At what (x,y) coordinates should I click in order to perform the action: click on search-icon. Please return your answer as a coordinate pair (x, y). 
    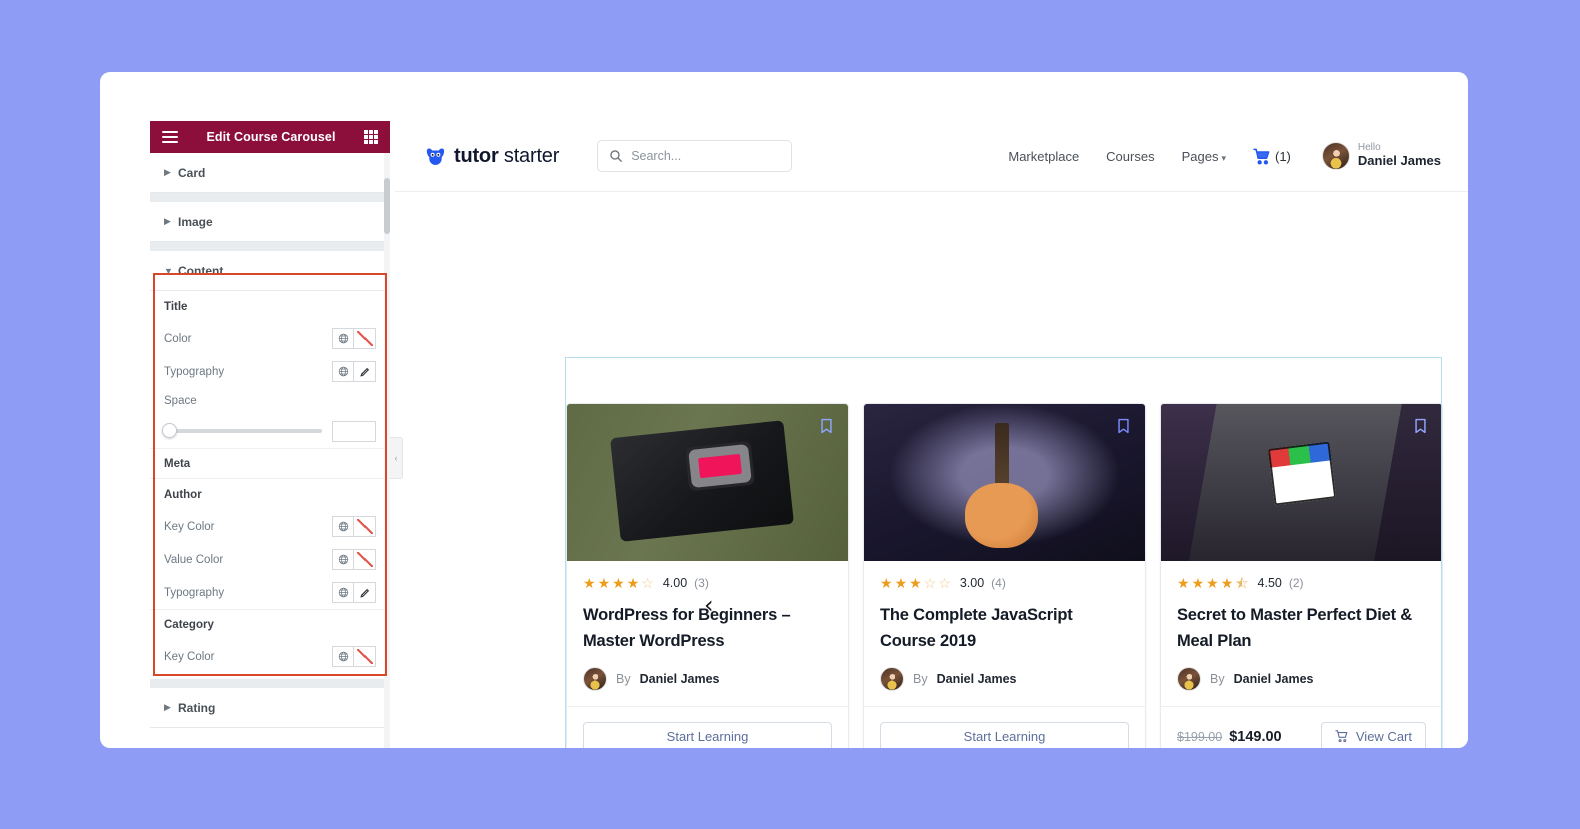
    Looking at the image, I should click on (616, 156).